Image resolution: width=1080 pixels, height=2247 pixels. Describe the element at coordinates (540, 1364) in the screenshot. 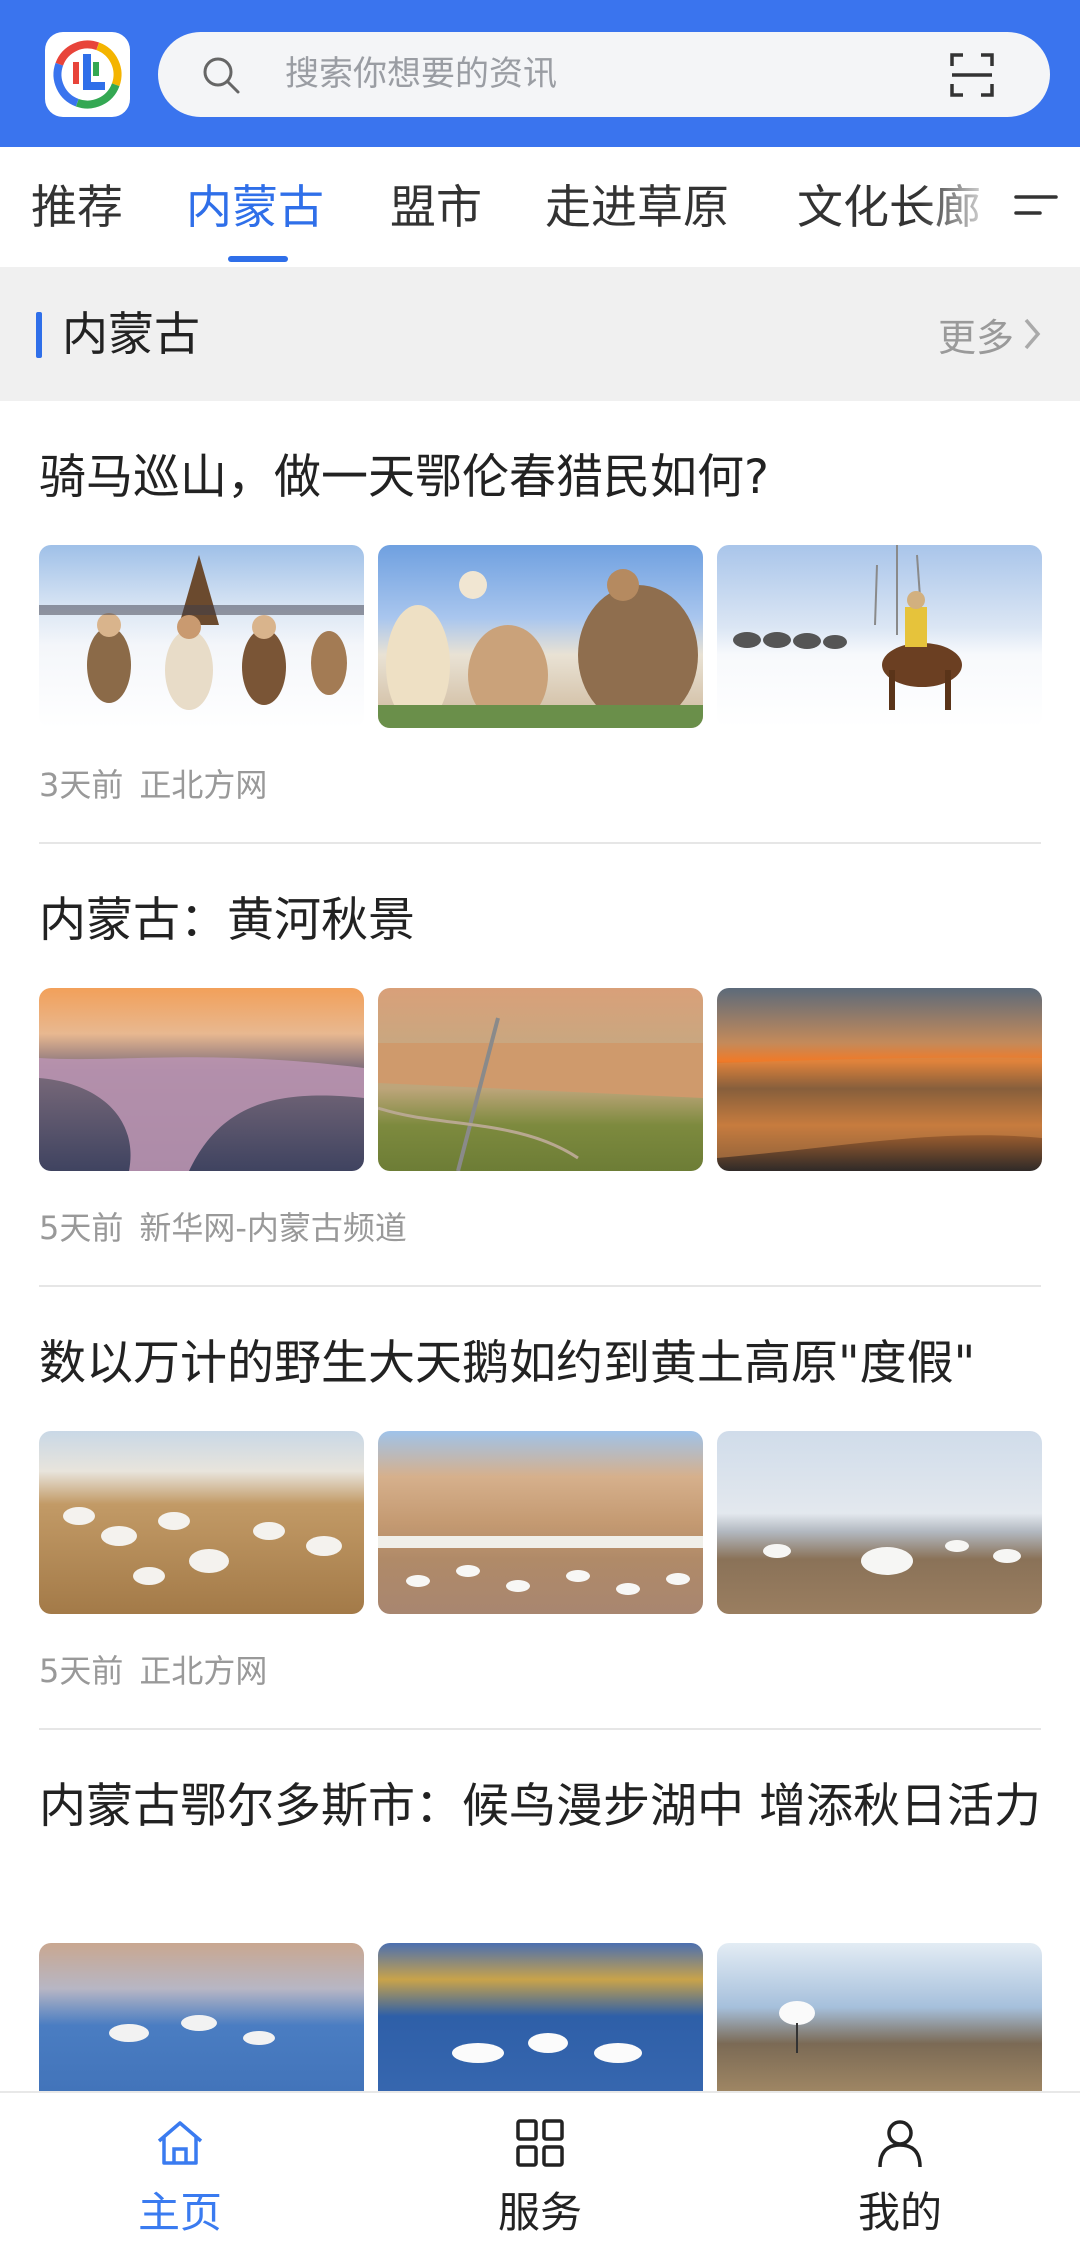

I see `news-title: 数以万计的野生大天鹅如约到黄土高原"度假"` at that location.